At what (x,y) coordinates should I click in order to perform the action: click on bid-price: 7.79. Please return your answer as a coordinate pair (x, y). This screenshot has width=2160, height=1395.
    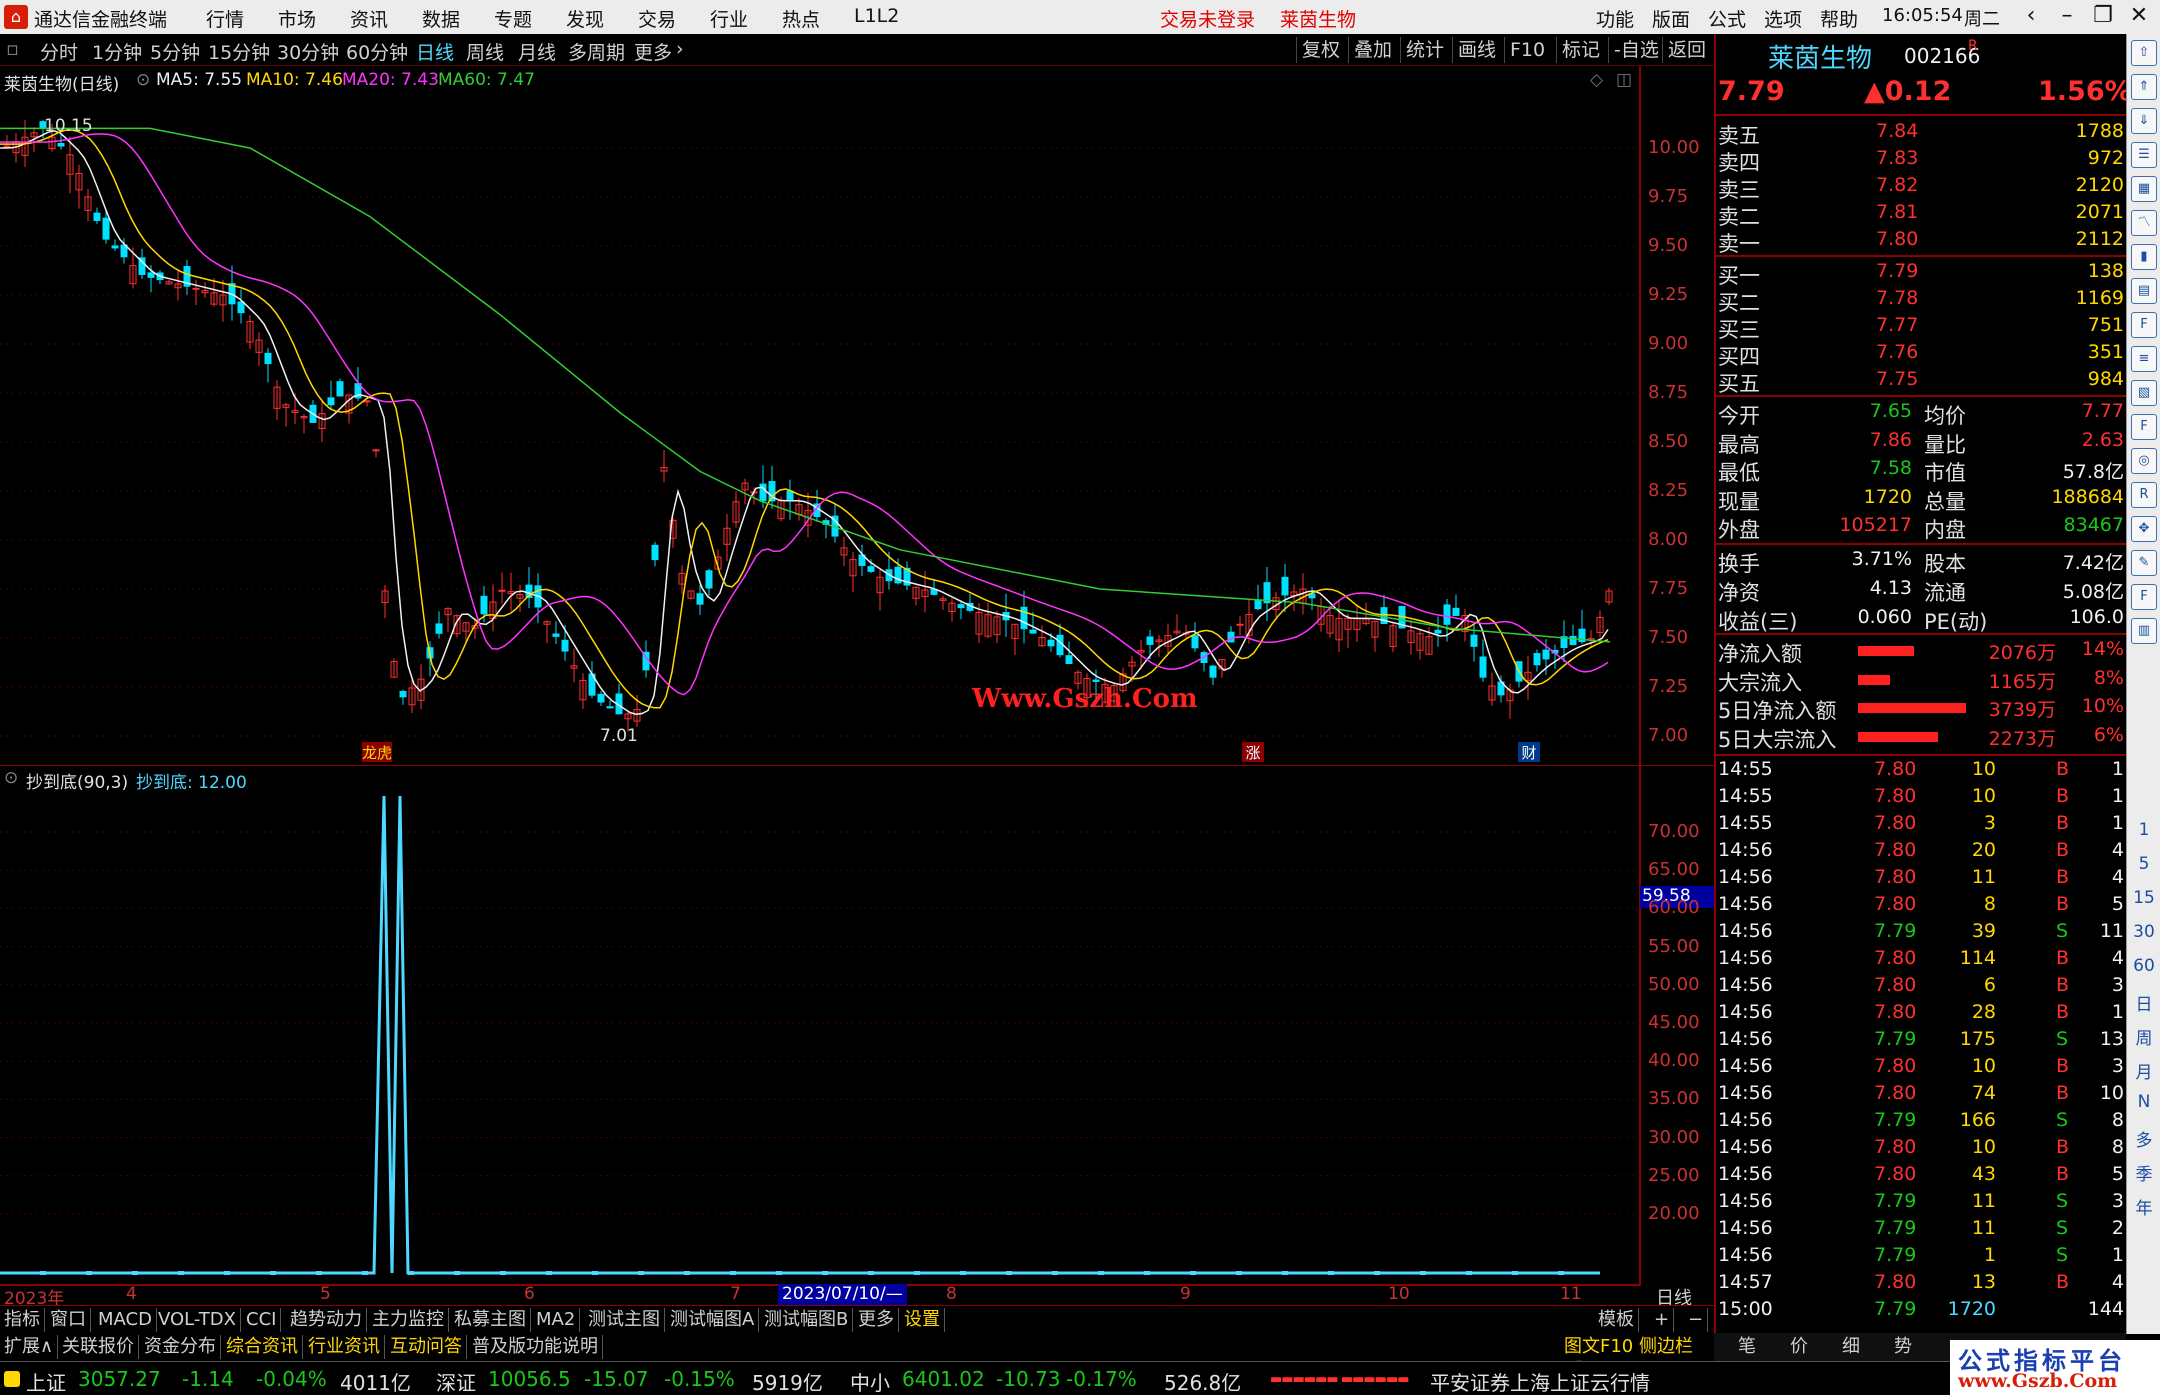
    Looking at the image, I should click on (1897, 271).